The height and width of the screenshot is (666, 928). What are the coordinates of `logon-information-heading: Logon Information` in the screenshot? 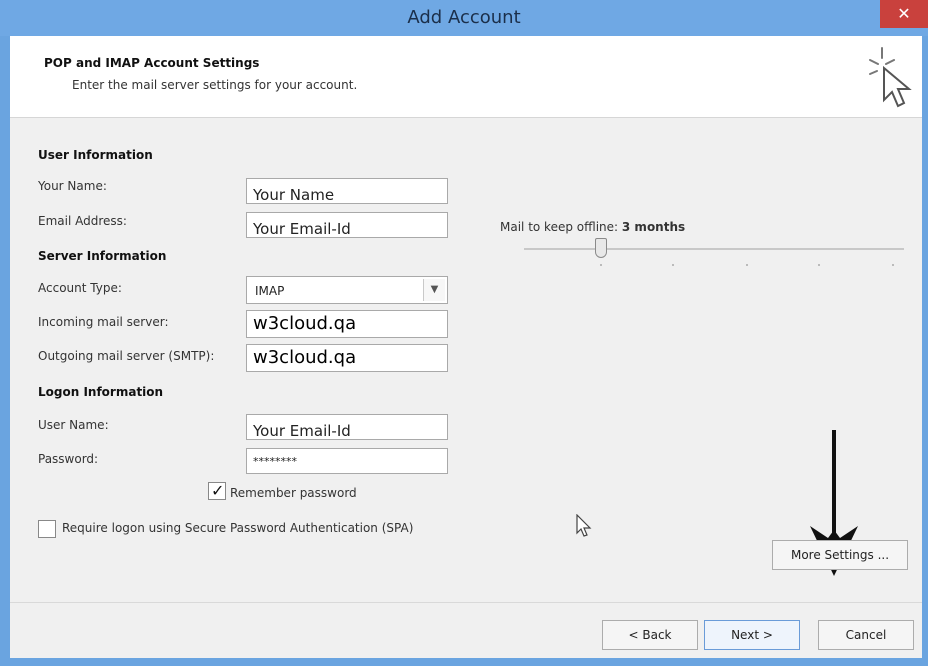 It's located at (101, 392).